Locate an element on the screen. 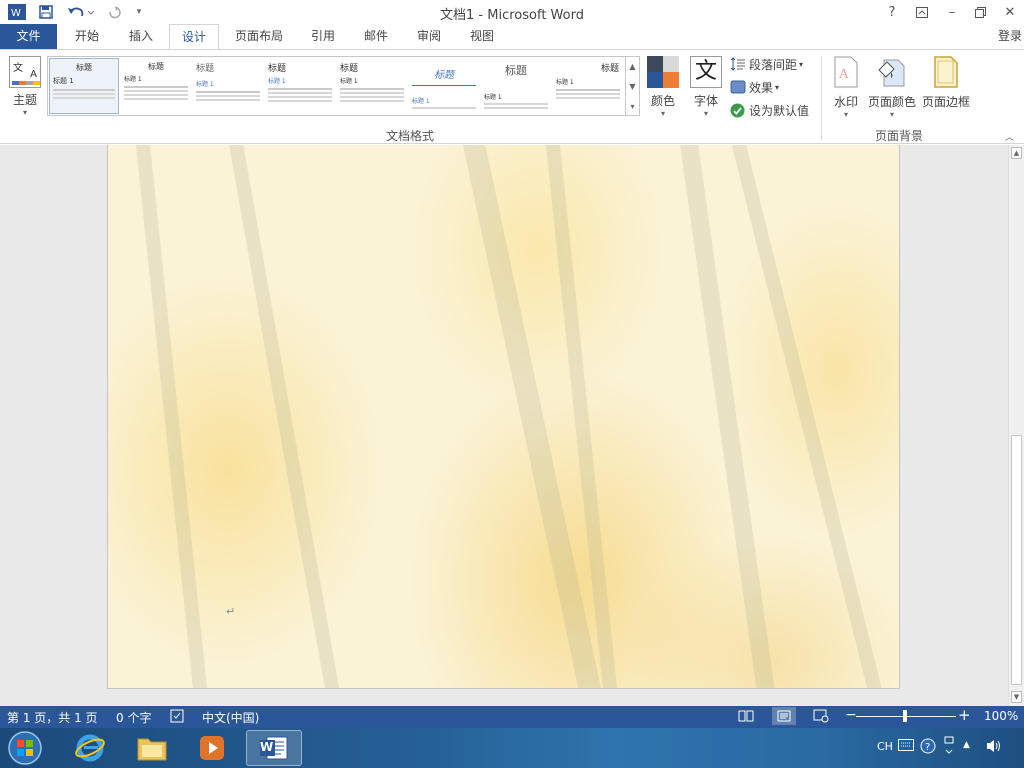  language-indicator: 中文(中国) is located at coordinates (230, 717).